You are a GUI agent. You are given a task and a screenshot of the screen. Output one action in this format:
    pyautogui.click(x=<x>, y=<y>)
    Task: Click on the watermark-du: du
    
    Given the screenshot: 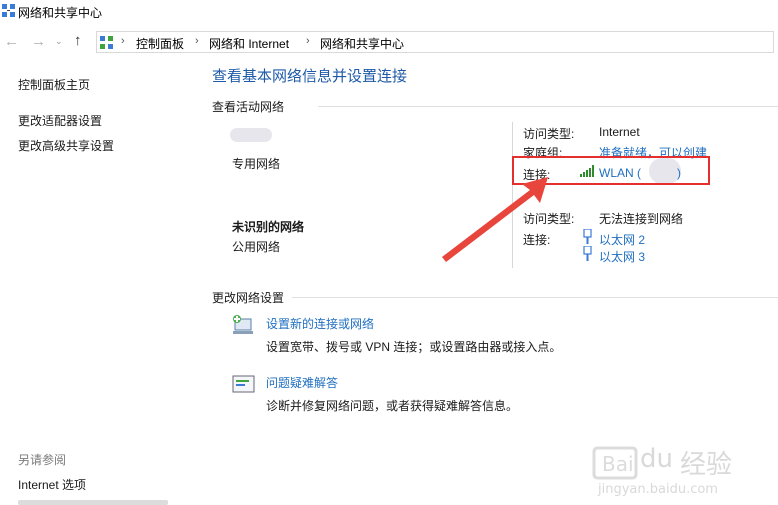 What is the action you would take?
    pyautogui.click(x=656, y=459)
    